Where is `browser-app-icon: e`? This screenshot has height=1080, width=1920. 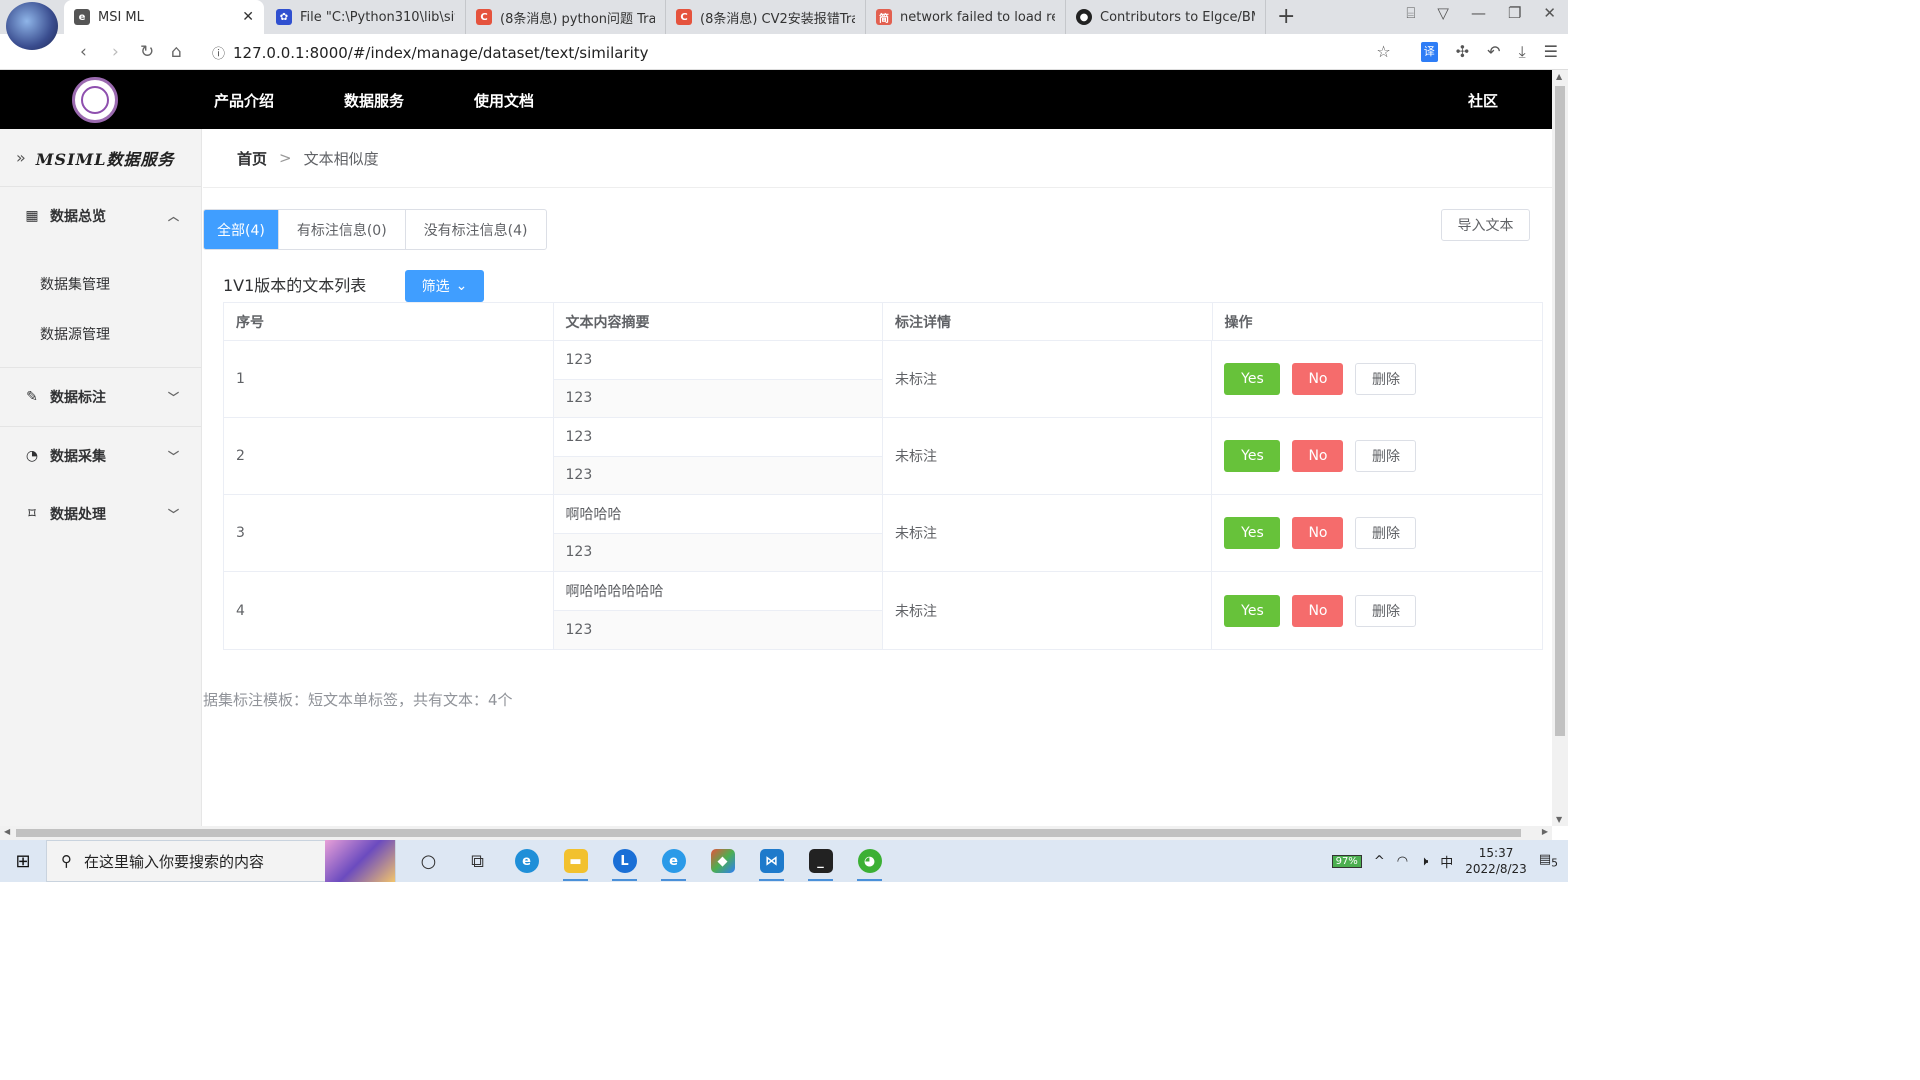
browser-app-icon: e is located at coordinates (673, 861).